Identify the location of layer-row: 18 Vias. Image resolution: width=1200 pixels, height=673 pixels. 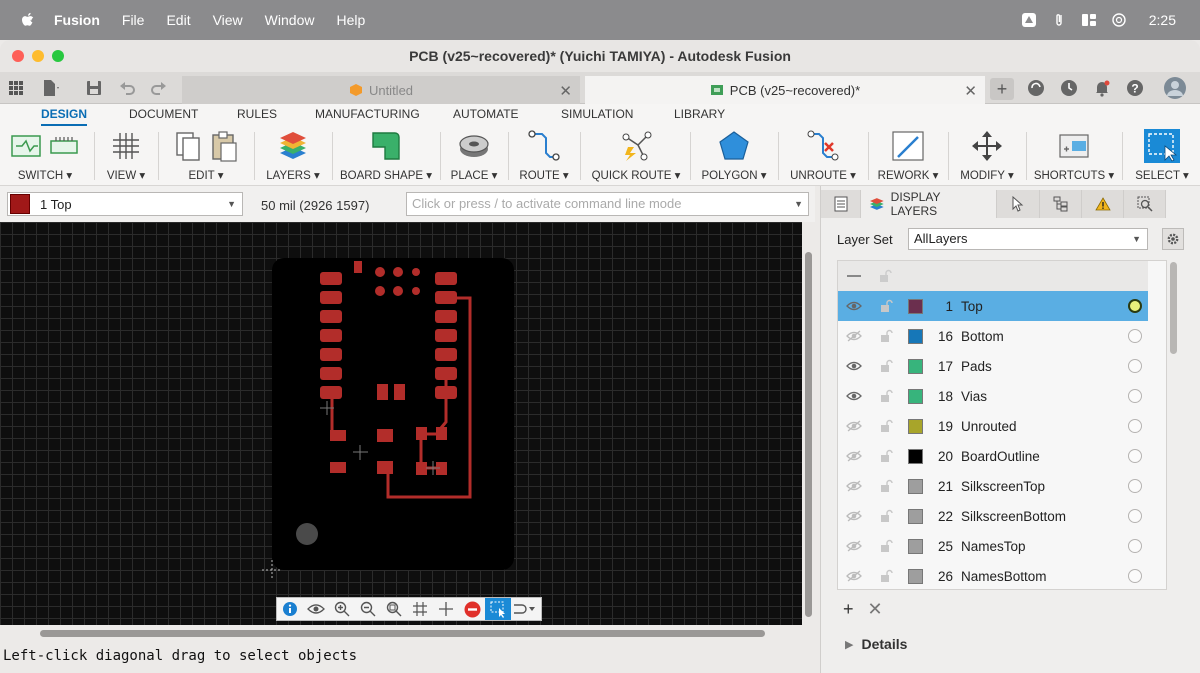
(993, 396).